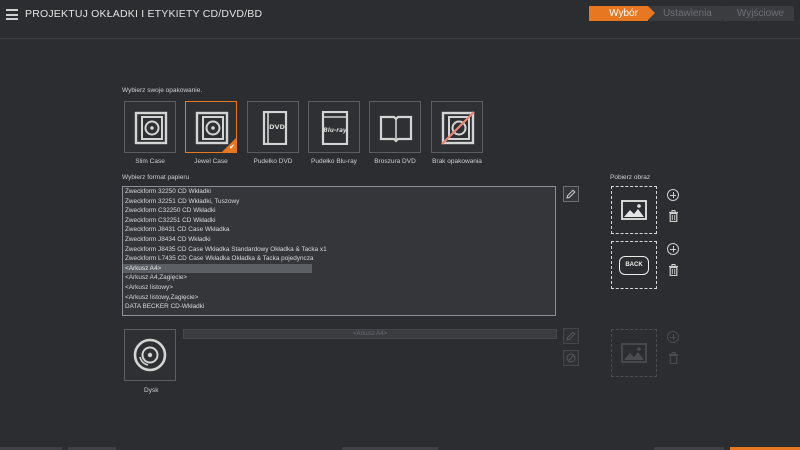 This screenshot has width=800, height=450. What do you see at coordinates (339, 221) in the screenshot?
I see `list-item: Zweckform C32251 CD Wkładki` at bounding box center [339, 221].